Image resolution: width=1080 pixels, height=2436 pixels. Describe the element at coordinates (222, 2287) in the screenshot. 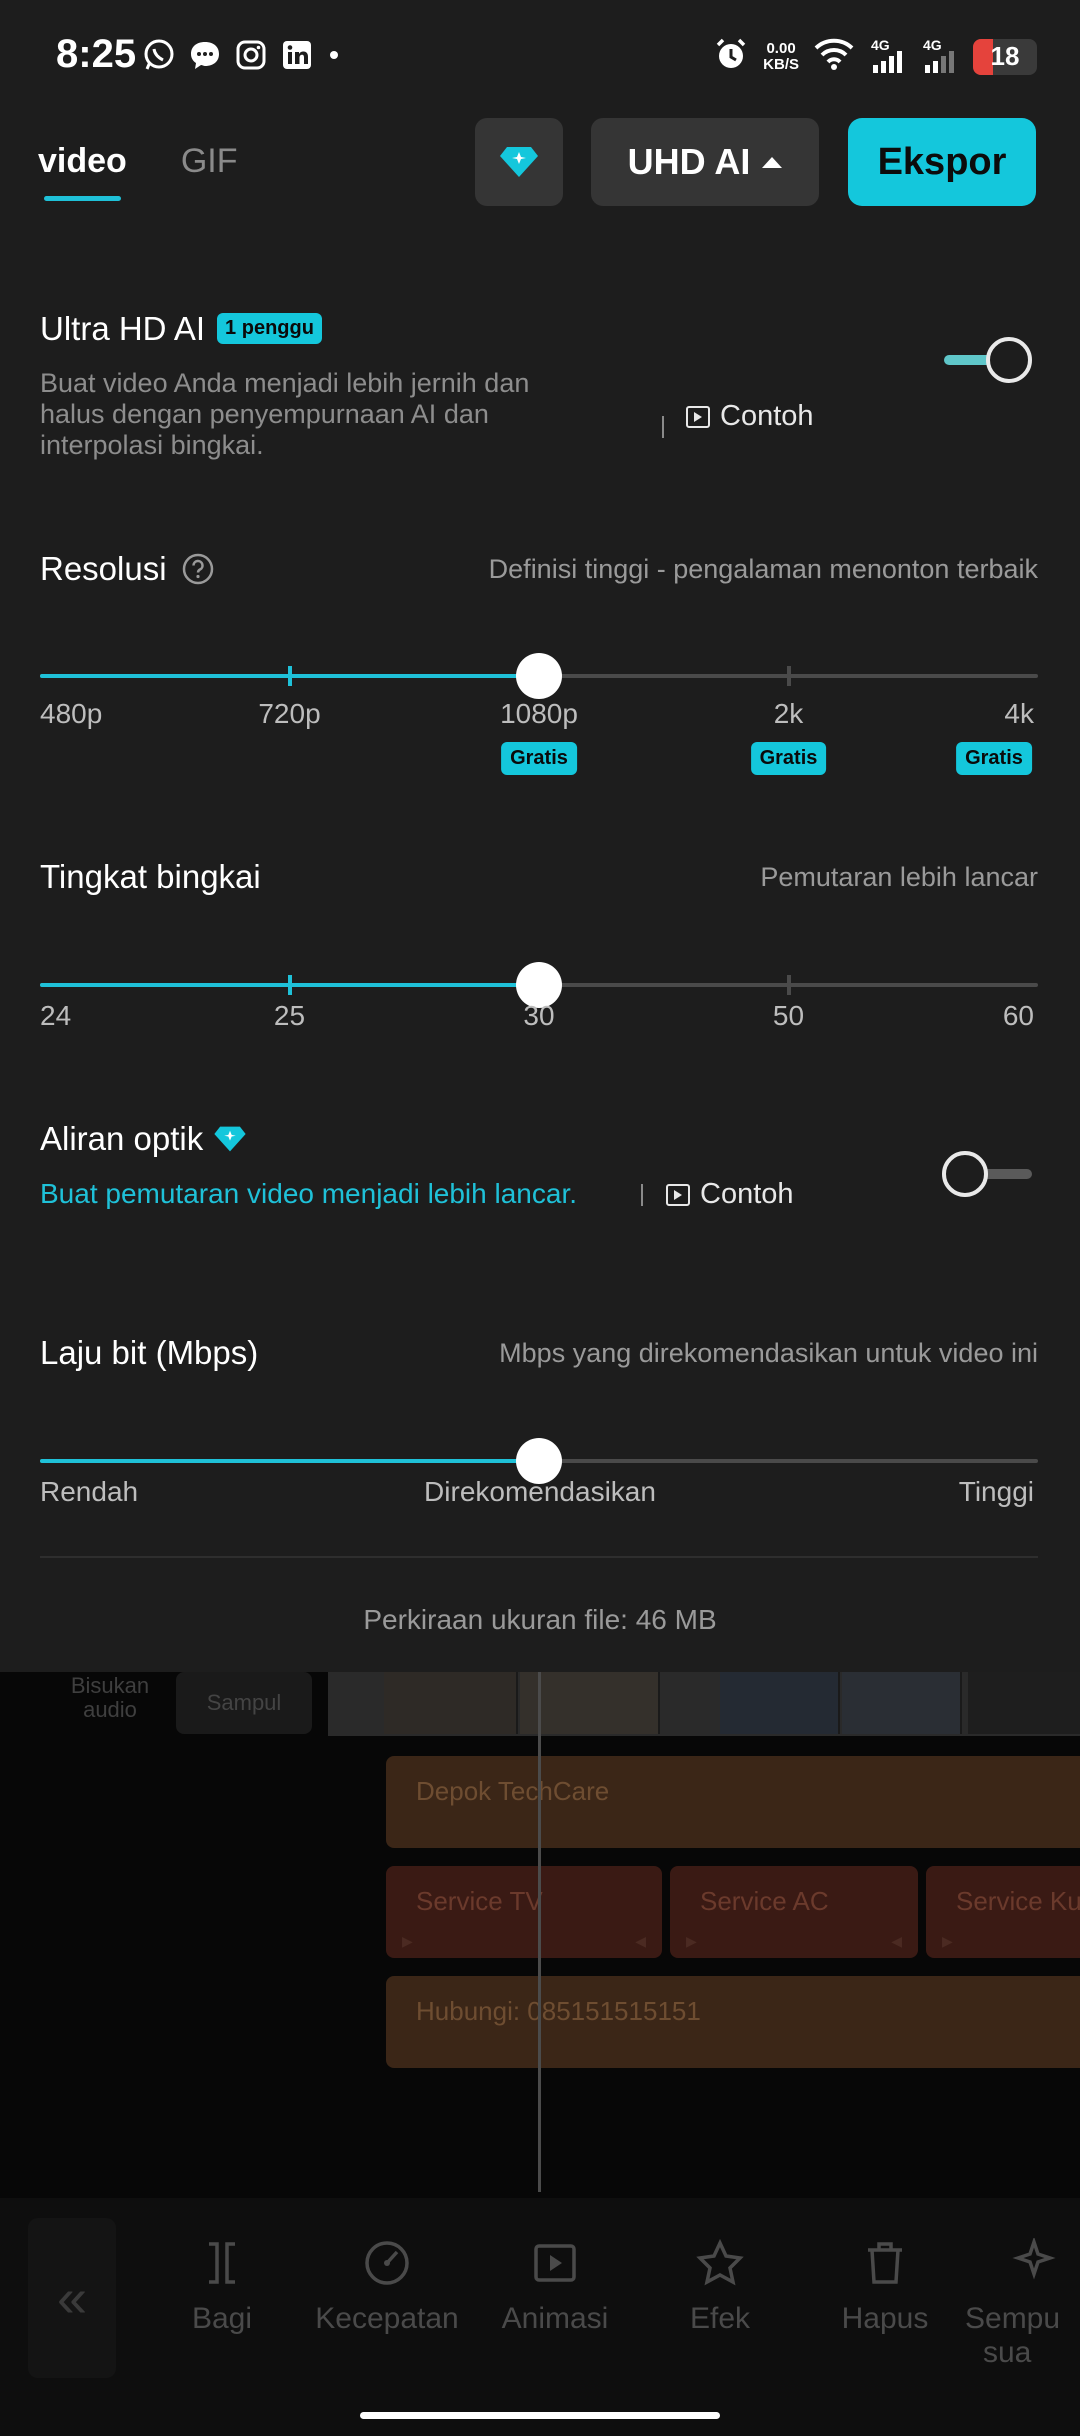

I see `tool-split: Bagi` at that location.